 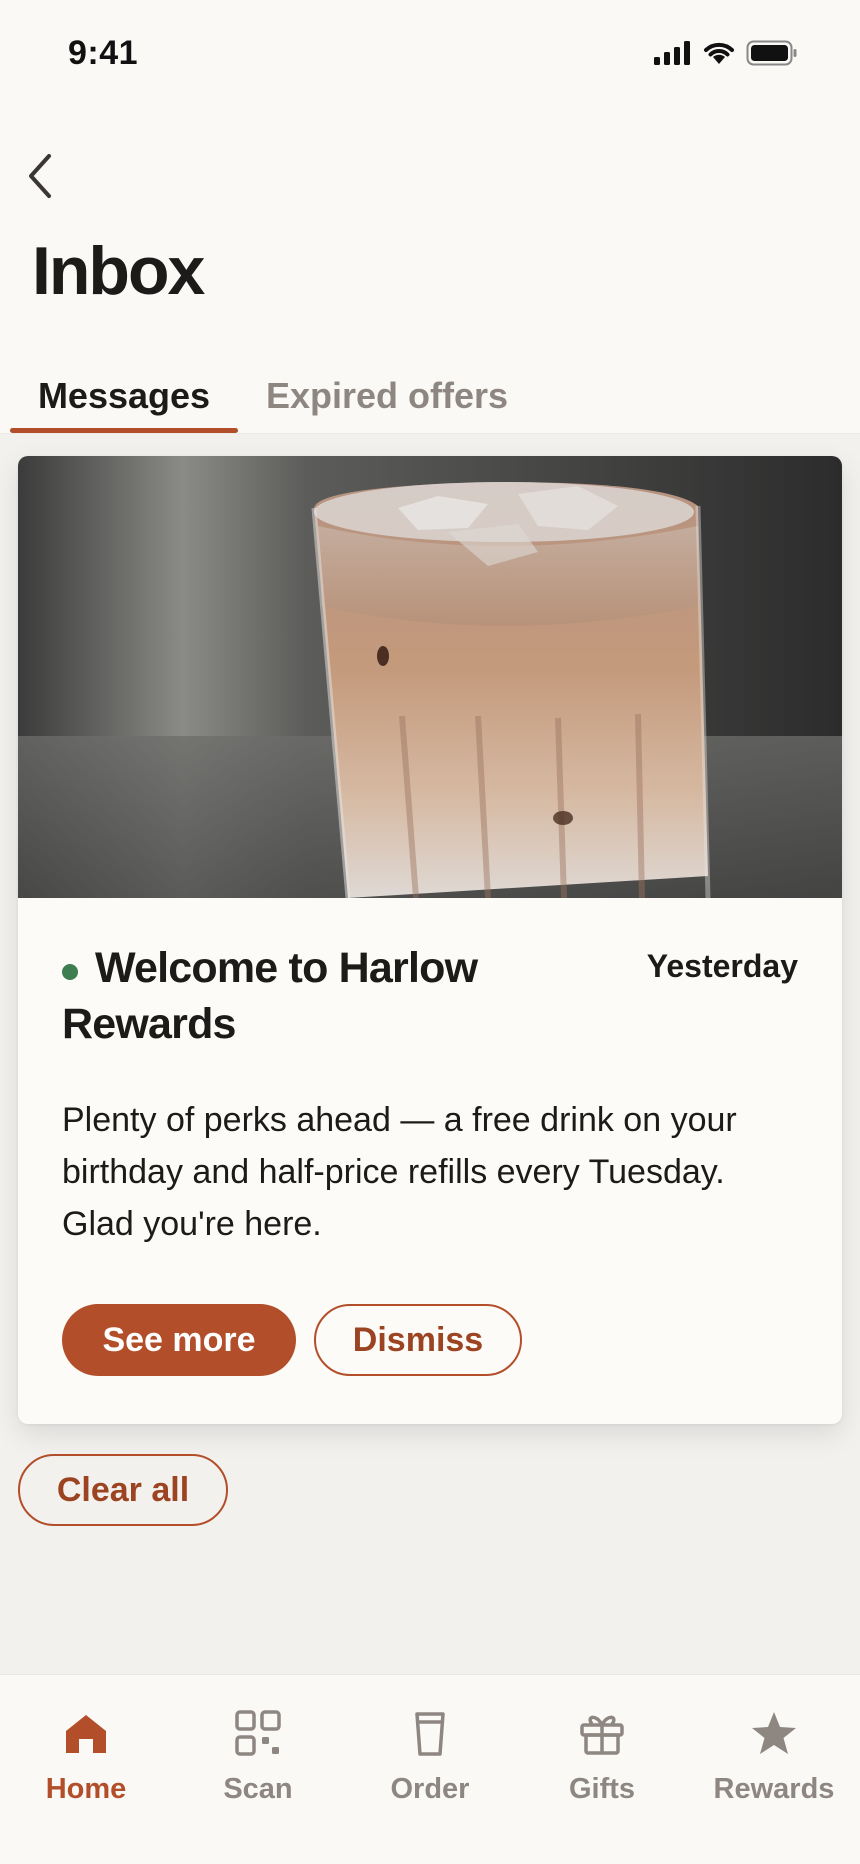 What do you see at coordinates (103, 53) in the screenshot?
I see `status-time: 9:41` at bounding box center [103, 53].